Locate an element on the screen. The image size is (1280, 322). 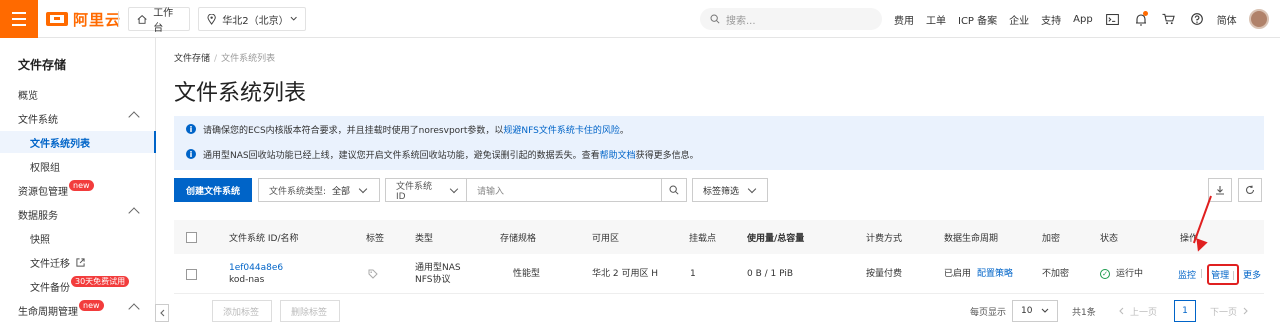
sidebar-item-label: 生命周期管理 is located at coordinates (48, 312).